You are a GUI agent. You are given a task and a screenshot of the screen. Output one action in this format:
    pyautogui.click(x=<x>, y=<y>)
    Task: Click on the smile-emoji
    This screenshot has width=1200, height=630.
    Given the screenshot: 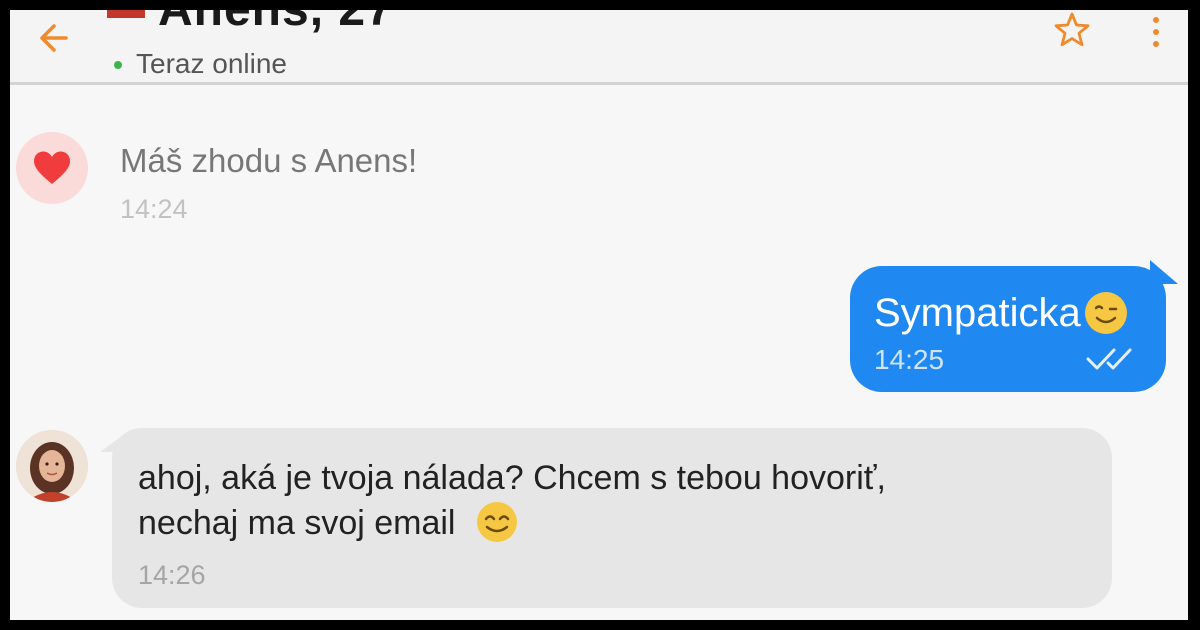 What is the action you would take?
    pyautogui.click(x=496, y=522)
    